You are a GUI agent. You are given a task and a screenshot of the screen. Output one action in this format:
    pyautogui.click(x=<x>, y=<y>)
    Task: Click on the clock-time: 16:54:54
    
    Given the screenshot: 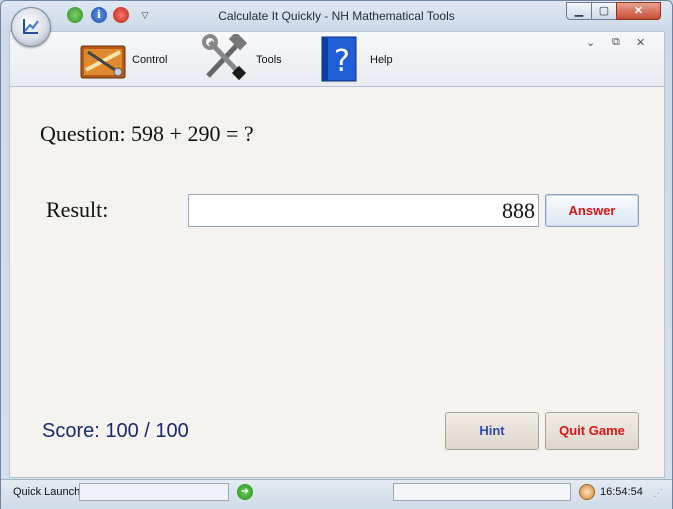 What is the action you would take?
    pyautogui.click(x=621, y=492)
    